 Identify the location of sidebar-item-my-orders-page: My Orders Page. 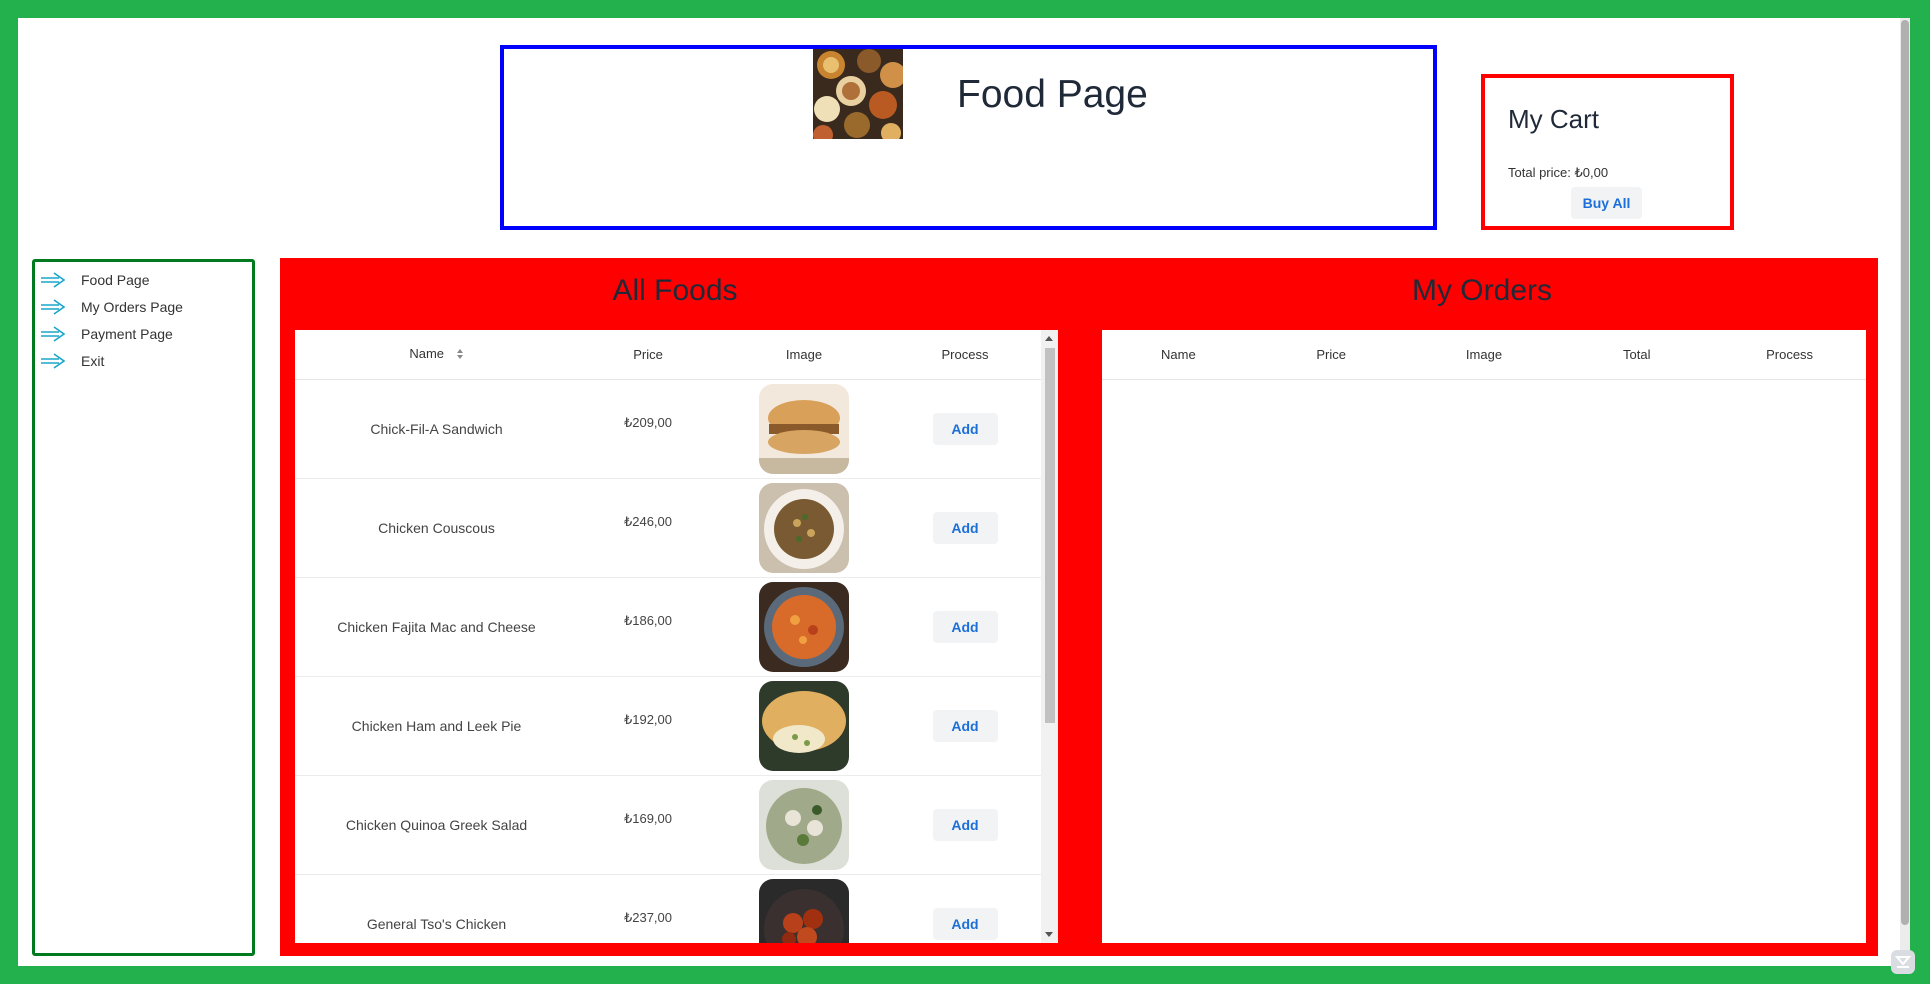
(143, 306).